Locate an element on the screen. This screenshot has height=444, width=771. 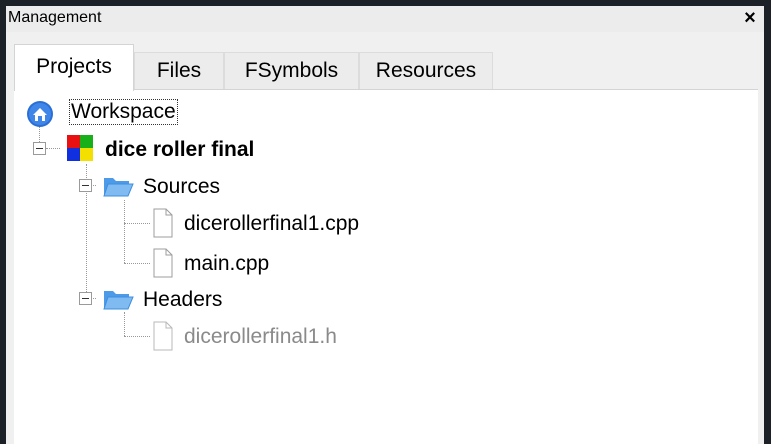
tab-fsymbols: FSymbols is located at coordinates (291, 71).